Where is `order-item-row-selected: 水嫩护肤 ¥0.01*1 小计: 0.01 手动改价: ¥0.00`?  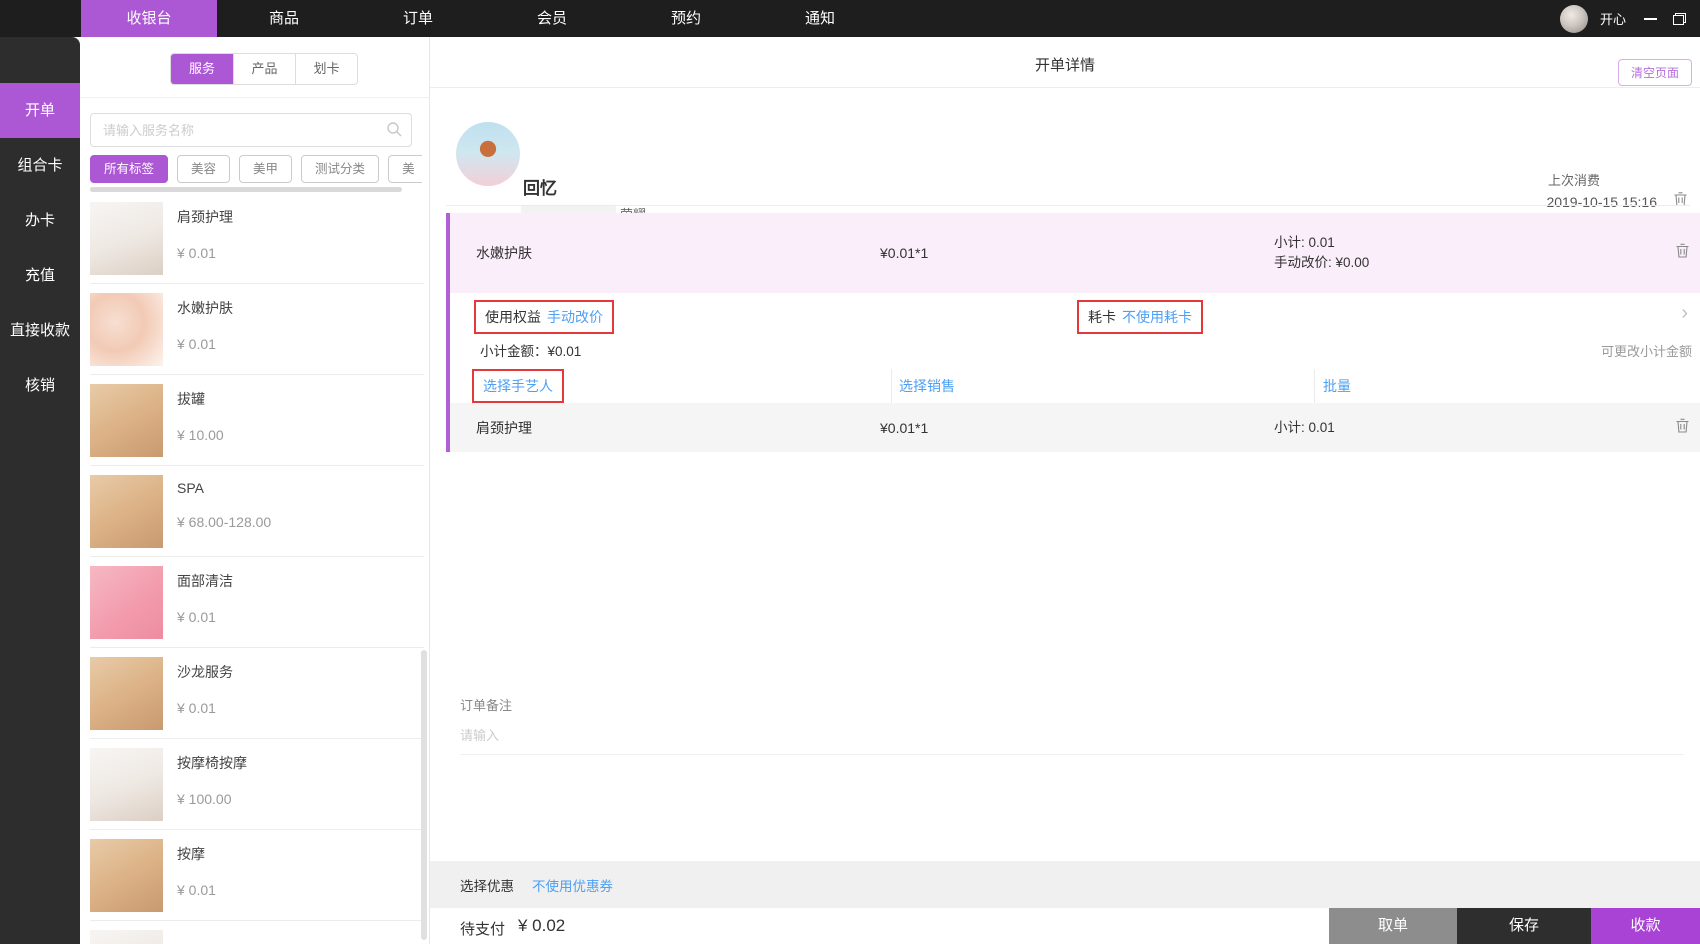 order-item-row-selected: 水嫩护肤 ¥0.01*1 小计: 0.01 手动改价: ¥0.00 is located at coordinates (1075, 253).